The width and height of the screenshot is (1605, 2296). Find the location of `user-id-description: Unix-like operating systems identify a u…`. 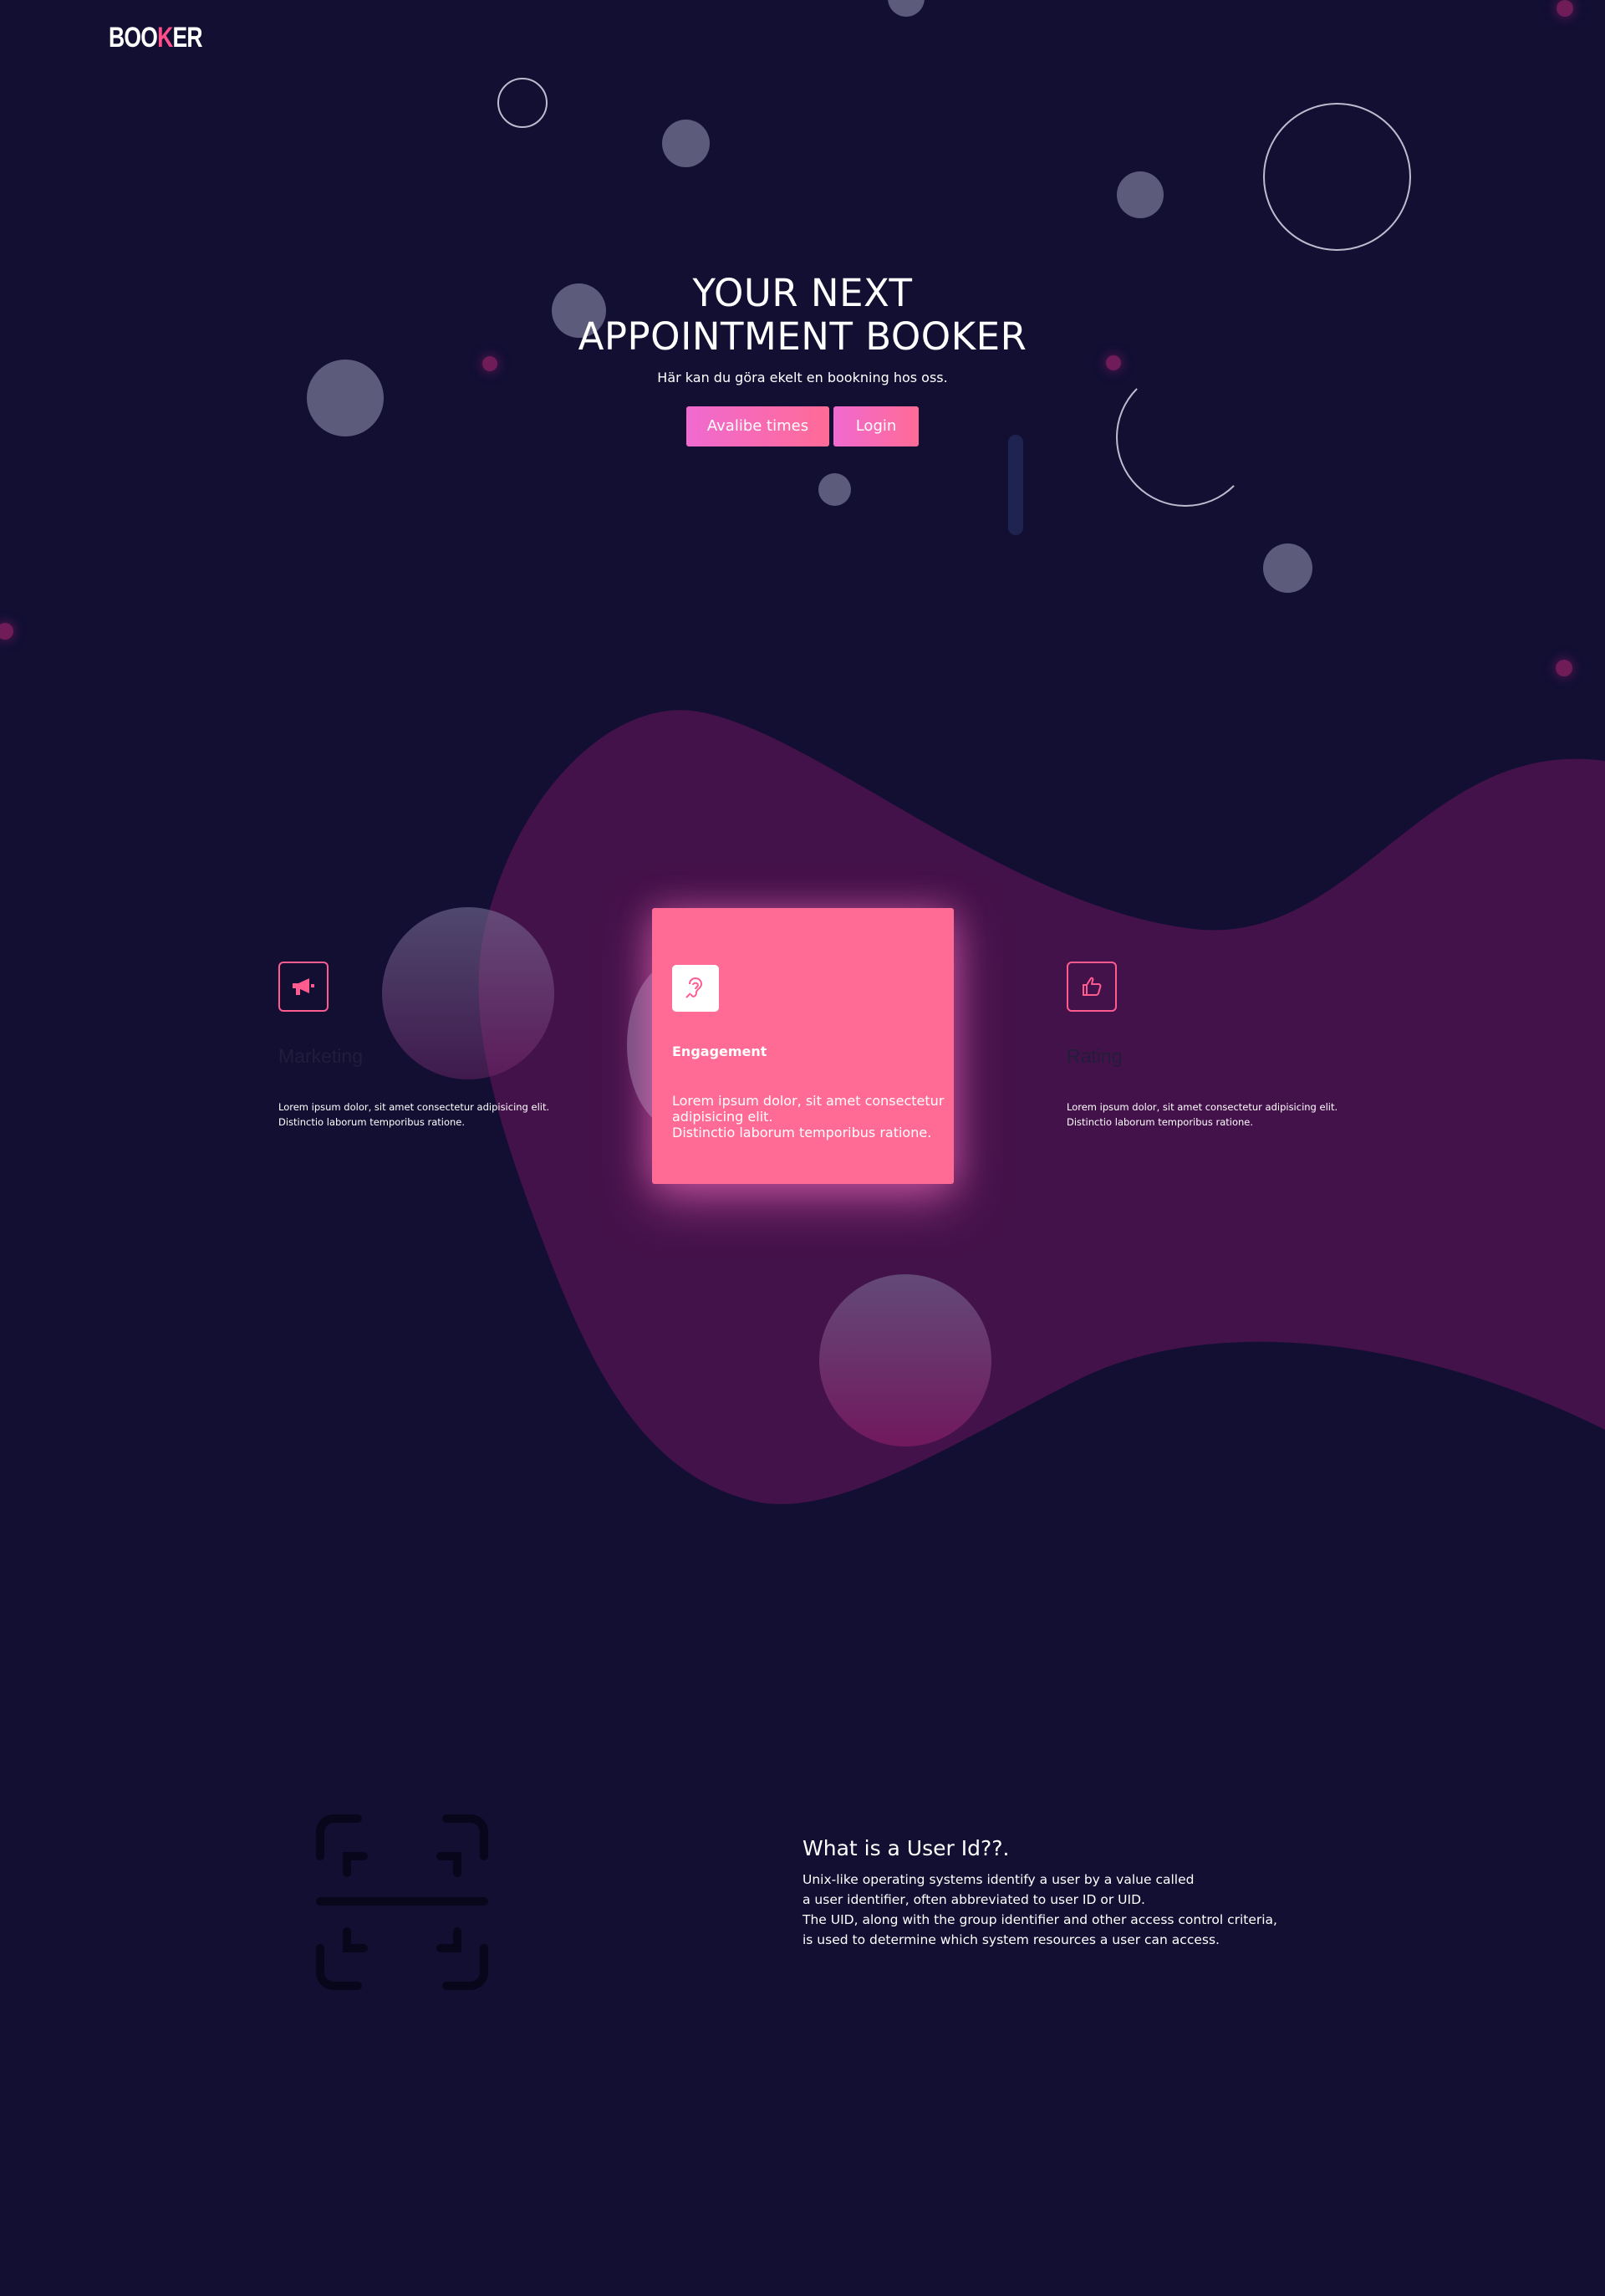

user-id-description: Unix-like operating systems identify a u… is located at coordinates (1061, 1910).